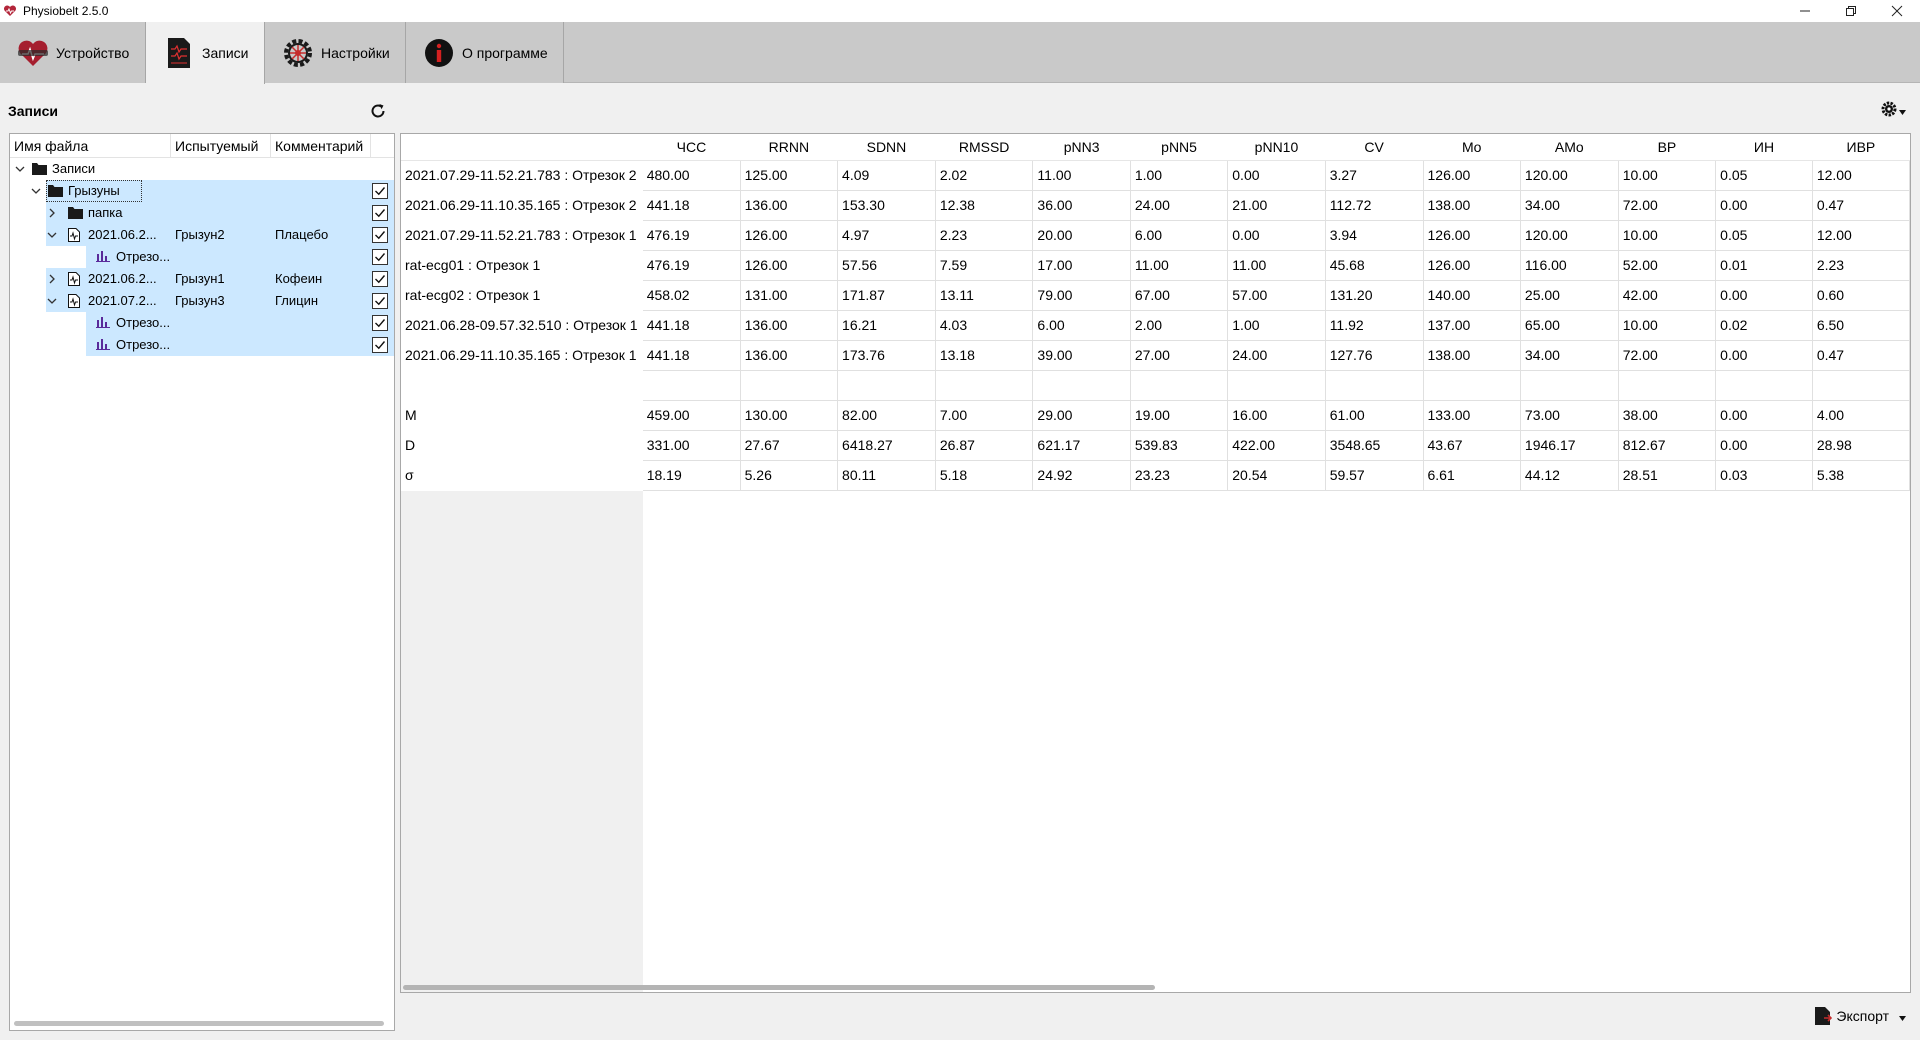 The width and height of the screenshot is (1920, 1040). Describe the element at coordinates (886, 175) in the screenshot. I see `table-cell: 4.09` at that location.